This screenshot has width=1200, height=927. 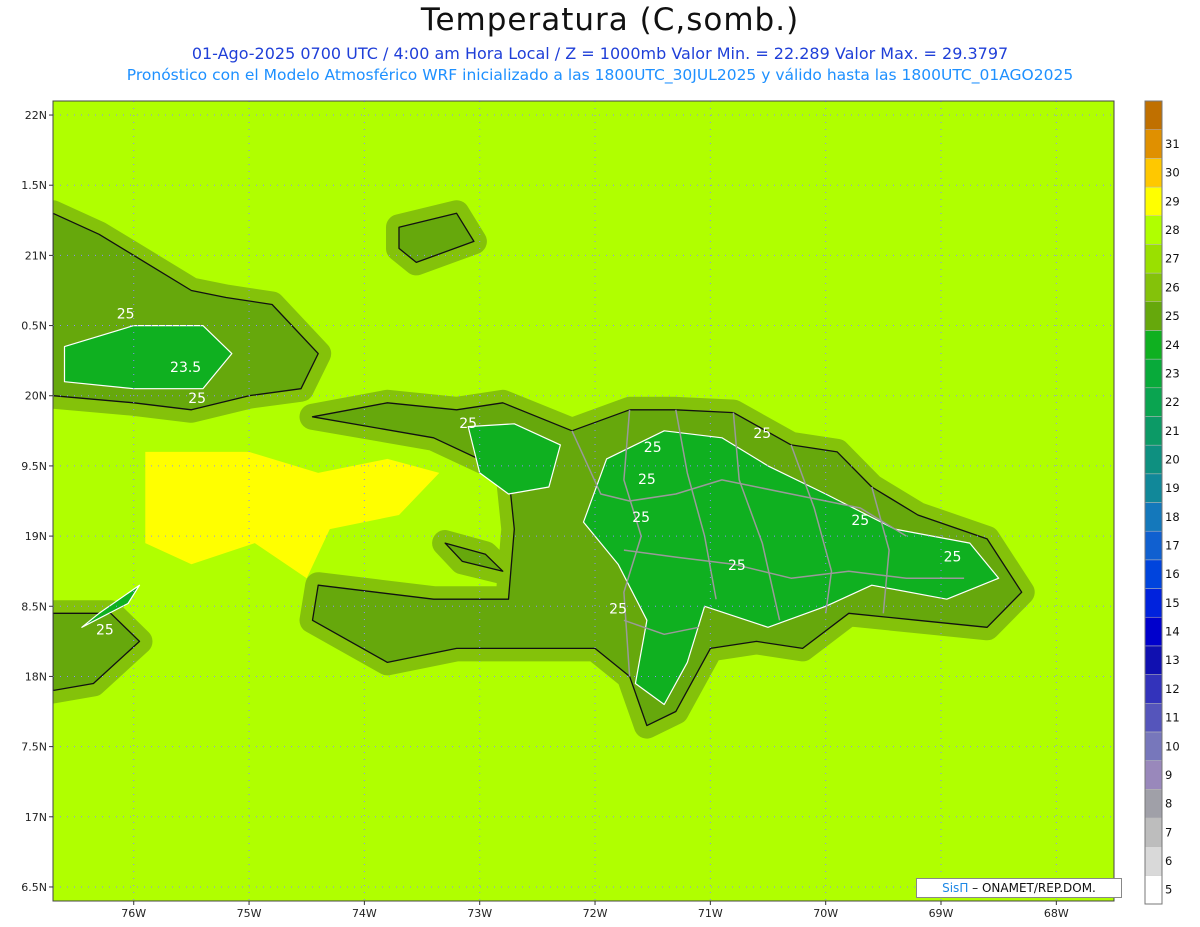 What do you see at coordinates (1172, 746) in the screenshot?
I see `colorbar-label-5: 10` at bounding box center [1172, 746].